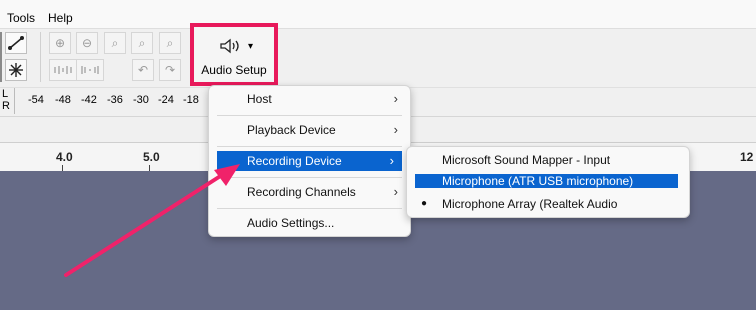 The width and height of the screenshot is (756, 310). What do you see at coordinates (309, 99) in the screenshot?
I see `menu-item-host: Host ›` at bounding box center [309, 99].